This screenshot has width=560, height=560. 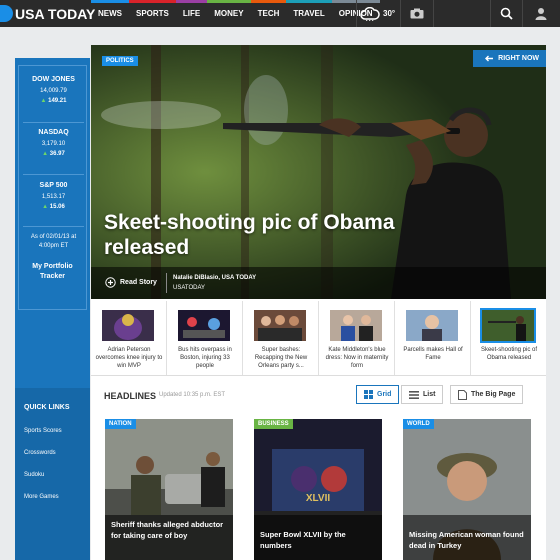 What do you see at coordinates (53, 237) in the screenshot?
I see `as-of-date: As of 02/01/13 at` at bounding box center [53, 237].